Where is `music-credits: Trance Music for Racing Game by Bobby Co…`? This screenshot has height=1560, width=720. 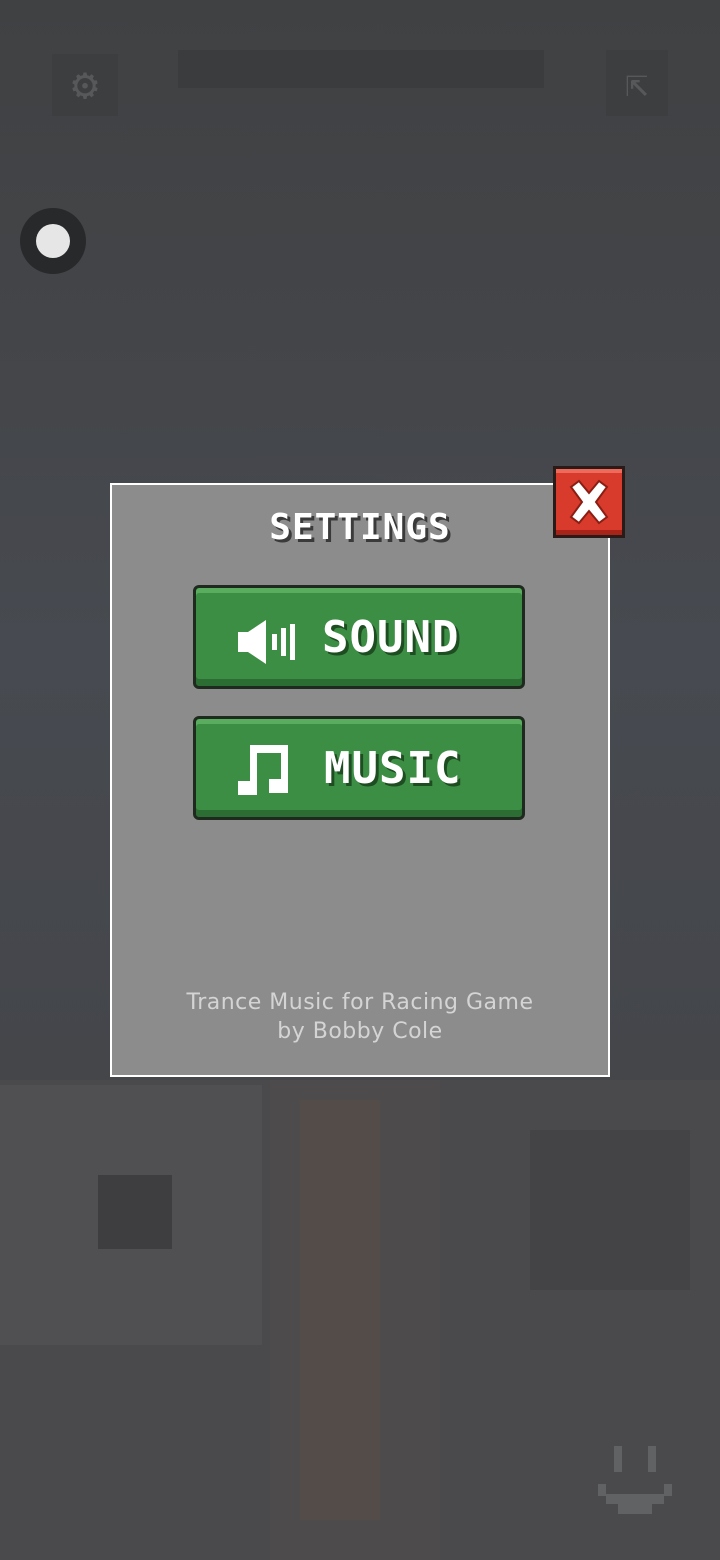 music-credits: Trance Music for Racing Game by Bobby Co… is located at coordinates (360, 1017).